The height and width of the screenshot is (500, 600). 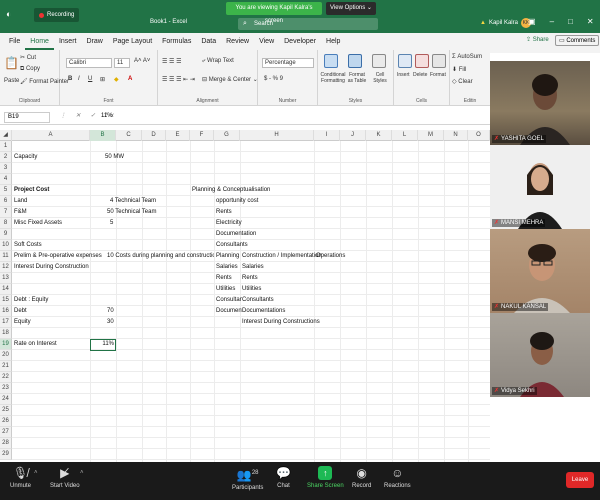 What do you see at coordinates (380, 78) in the screenshot?
I see `cell-styles-button: Cell Styles` at bounding box center [380, 78].